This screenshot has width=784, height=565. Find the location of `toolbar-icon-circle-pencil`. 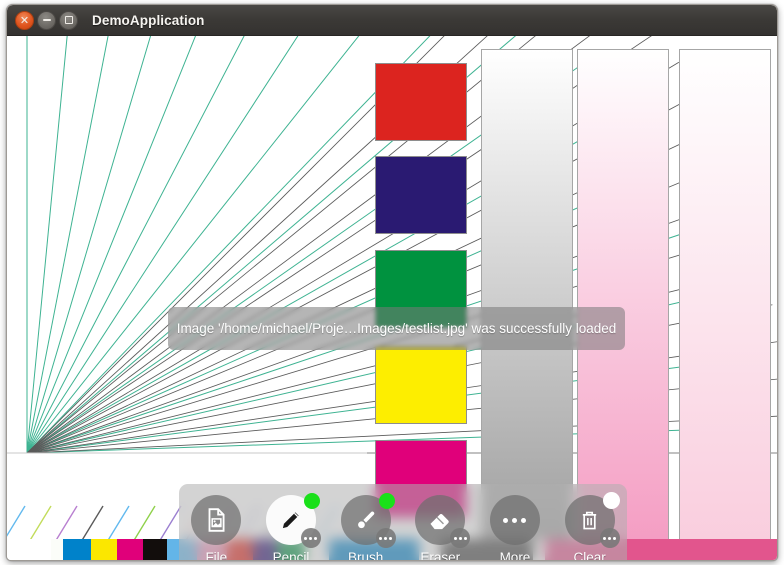

toolbar-icon-circle-pencil is located at coordinates (293, 520).